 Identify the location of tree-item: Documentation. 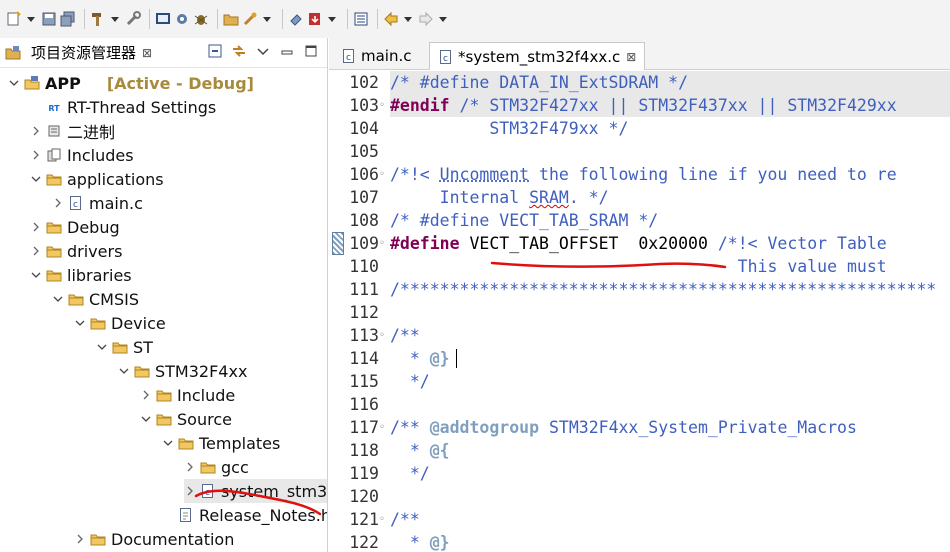
(154, 539).